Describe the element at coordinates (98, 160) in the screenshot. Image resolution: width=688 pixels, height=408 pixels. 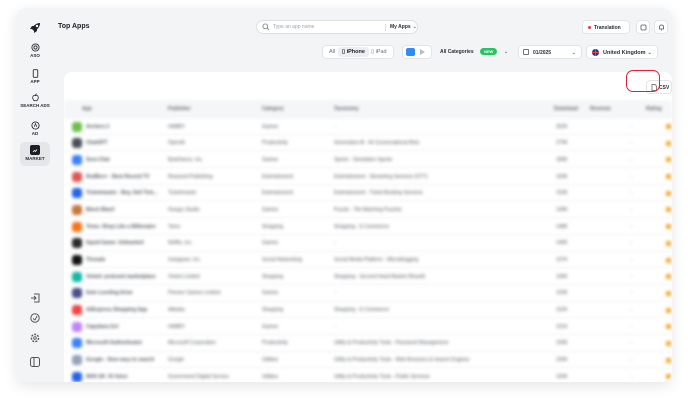
I see `cell-app: Sora Chat` at that location.